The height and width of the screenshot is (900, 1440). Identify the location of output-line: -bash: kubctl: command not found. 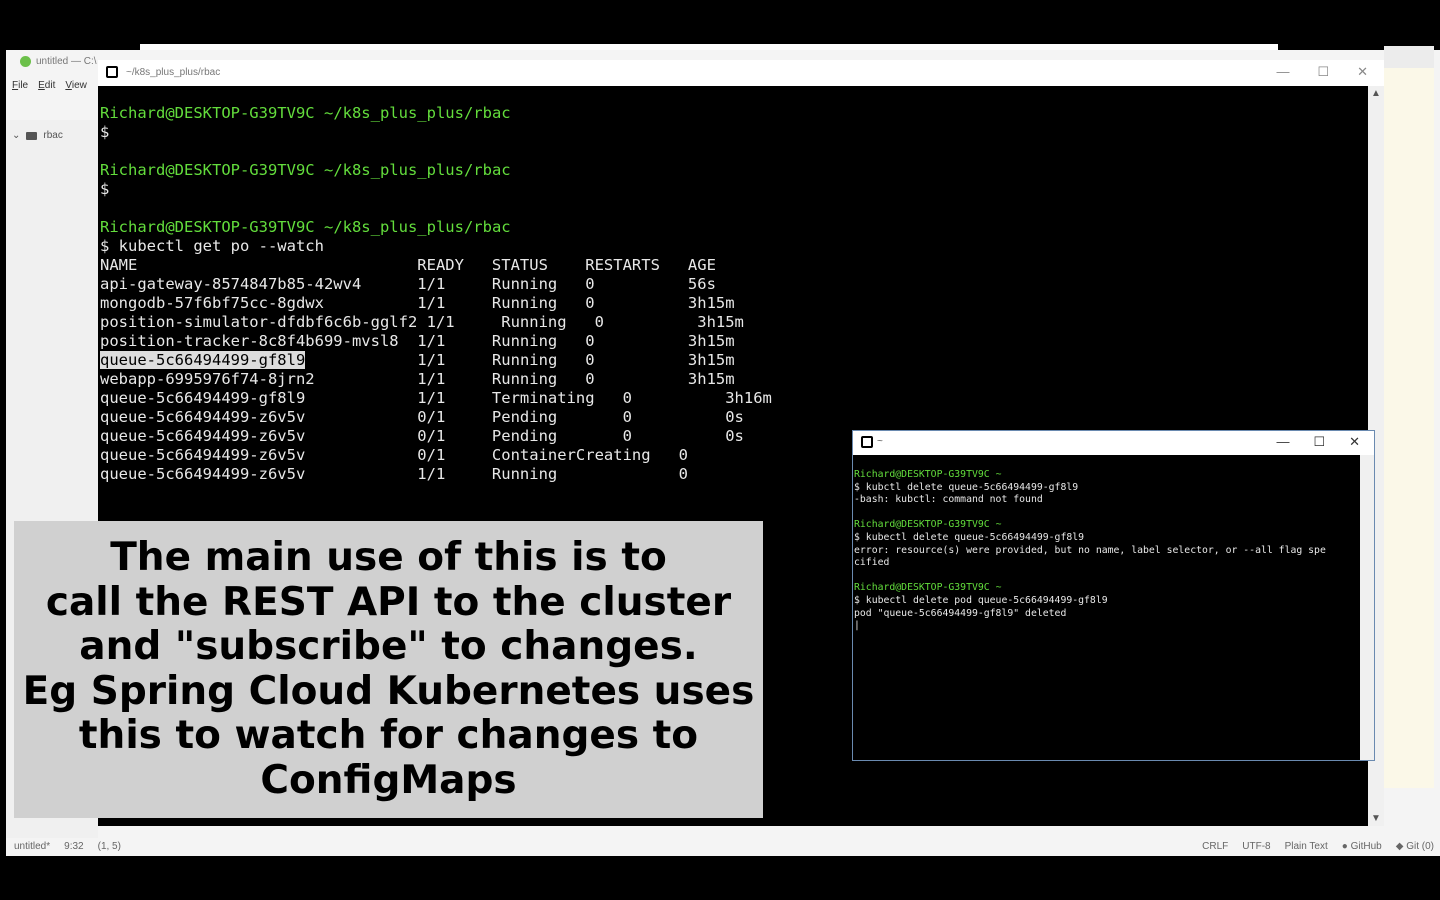
(948, 500).